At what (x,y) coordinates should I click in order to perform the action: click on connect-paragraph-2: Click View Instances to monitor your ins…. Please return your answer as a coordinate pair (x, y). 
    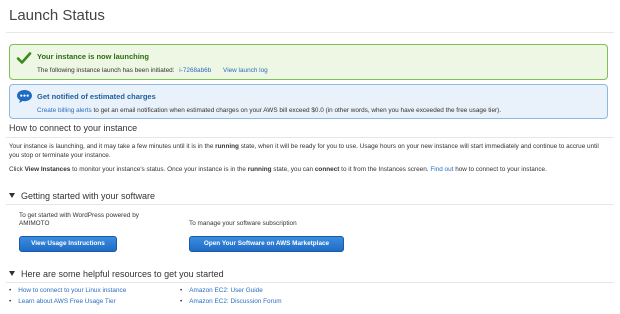
    Looking at the image, I should click on (309, 169).